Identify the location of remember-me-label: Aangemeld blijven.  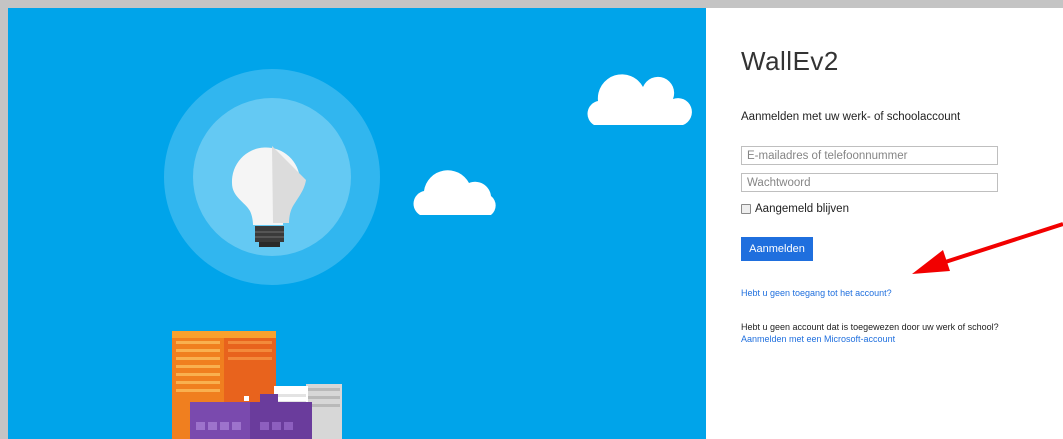
(802, 209).